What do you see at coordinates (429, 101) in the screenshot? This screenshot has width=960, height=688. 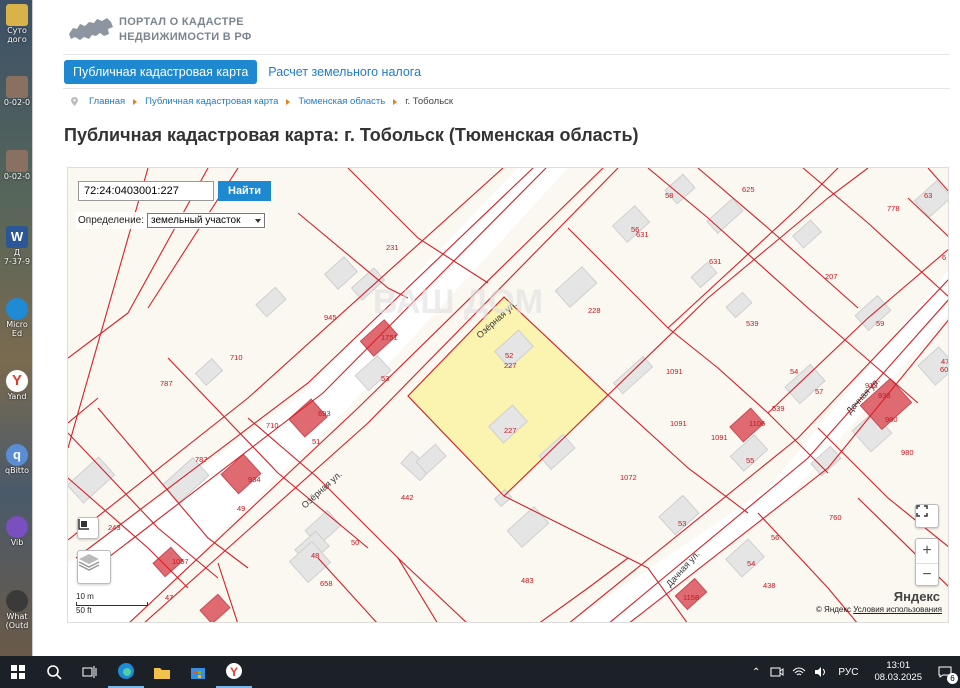 I see `breadcrumb-current: г. Тобольск` at bounding box center [429, 101].